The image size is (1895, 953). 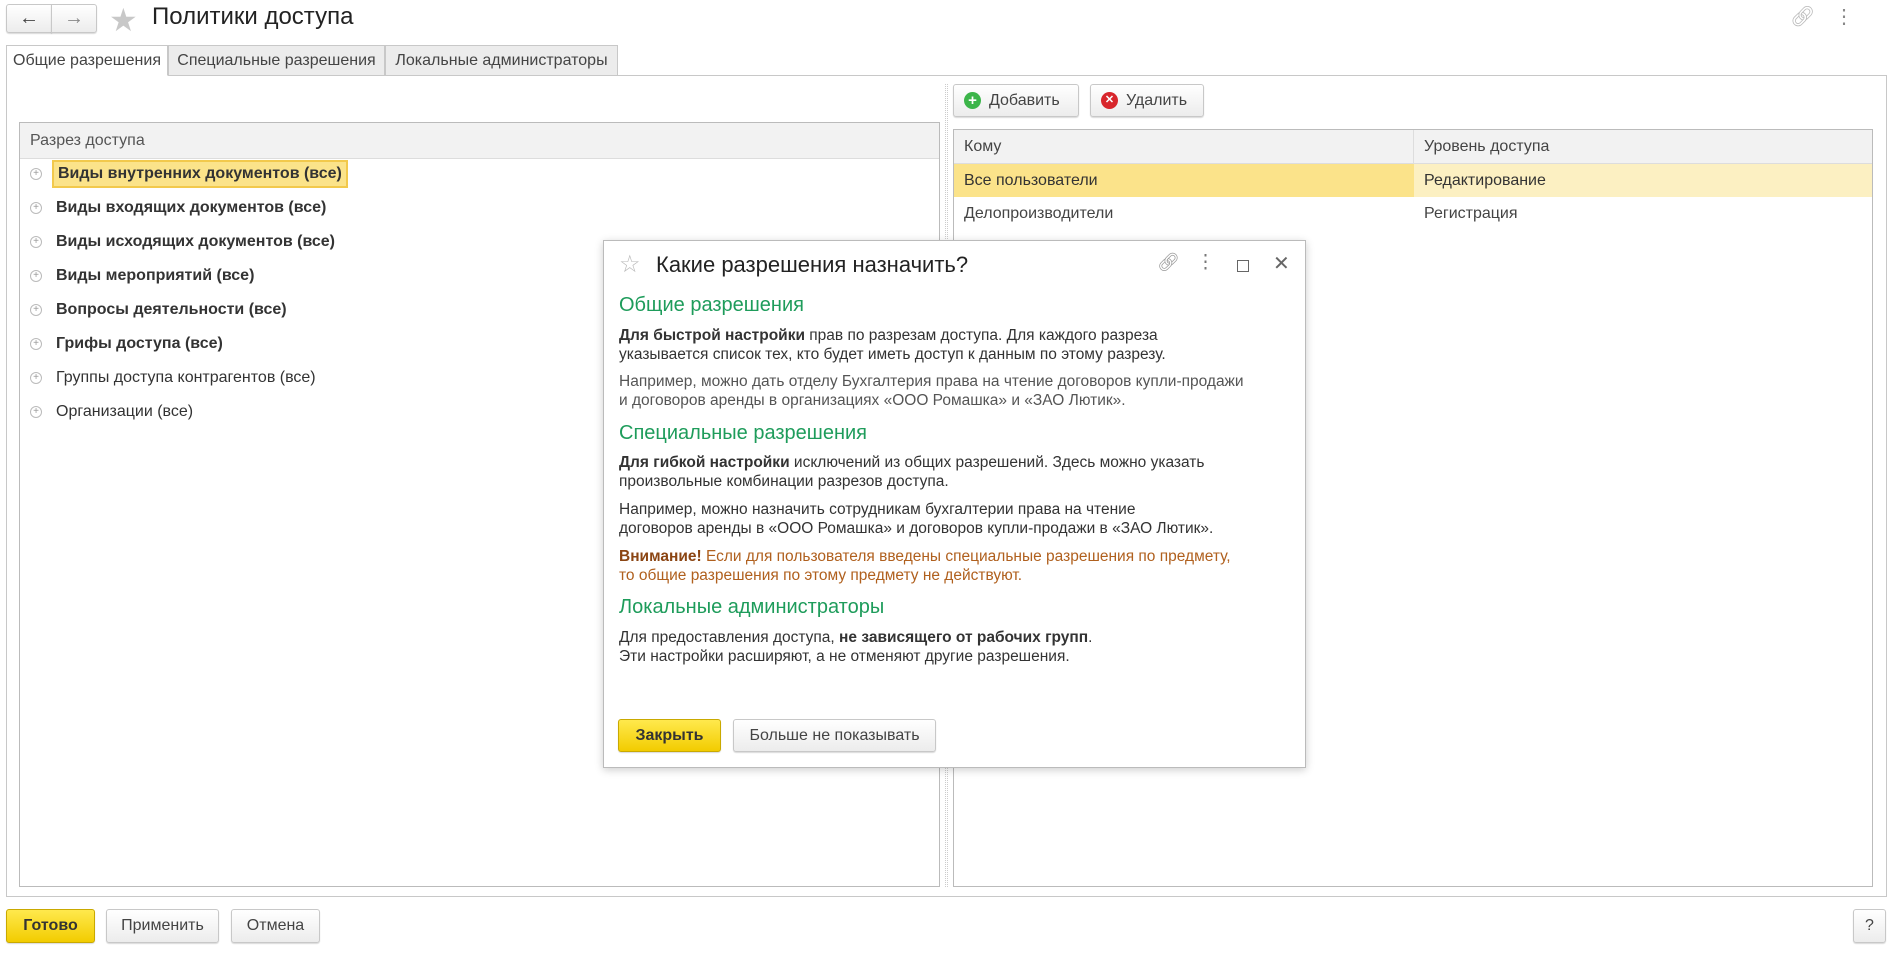 I want to click on cell-whom: Делопроизводители, so click(x=1039, y=213).